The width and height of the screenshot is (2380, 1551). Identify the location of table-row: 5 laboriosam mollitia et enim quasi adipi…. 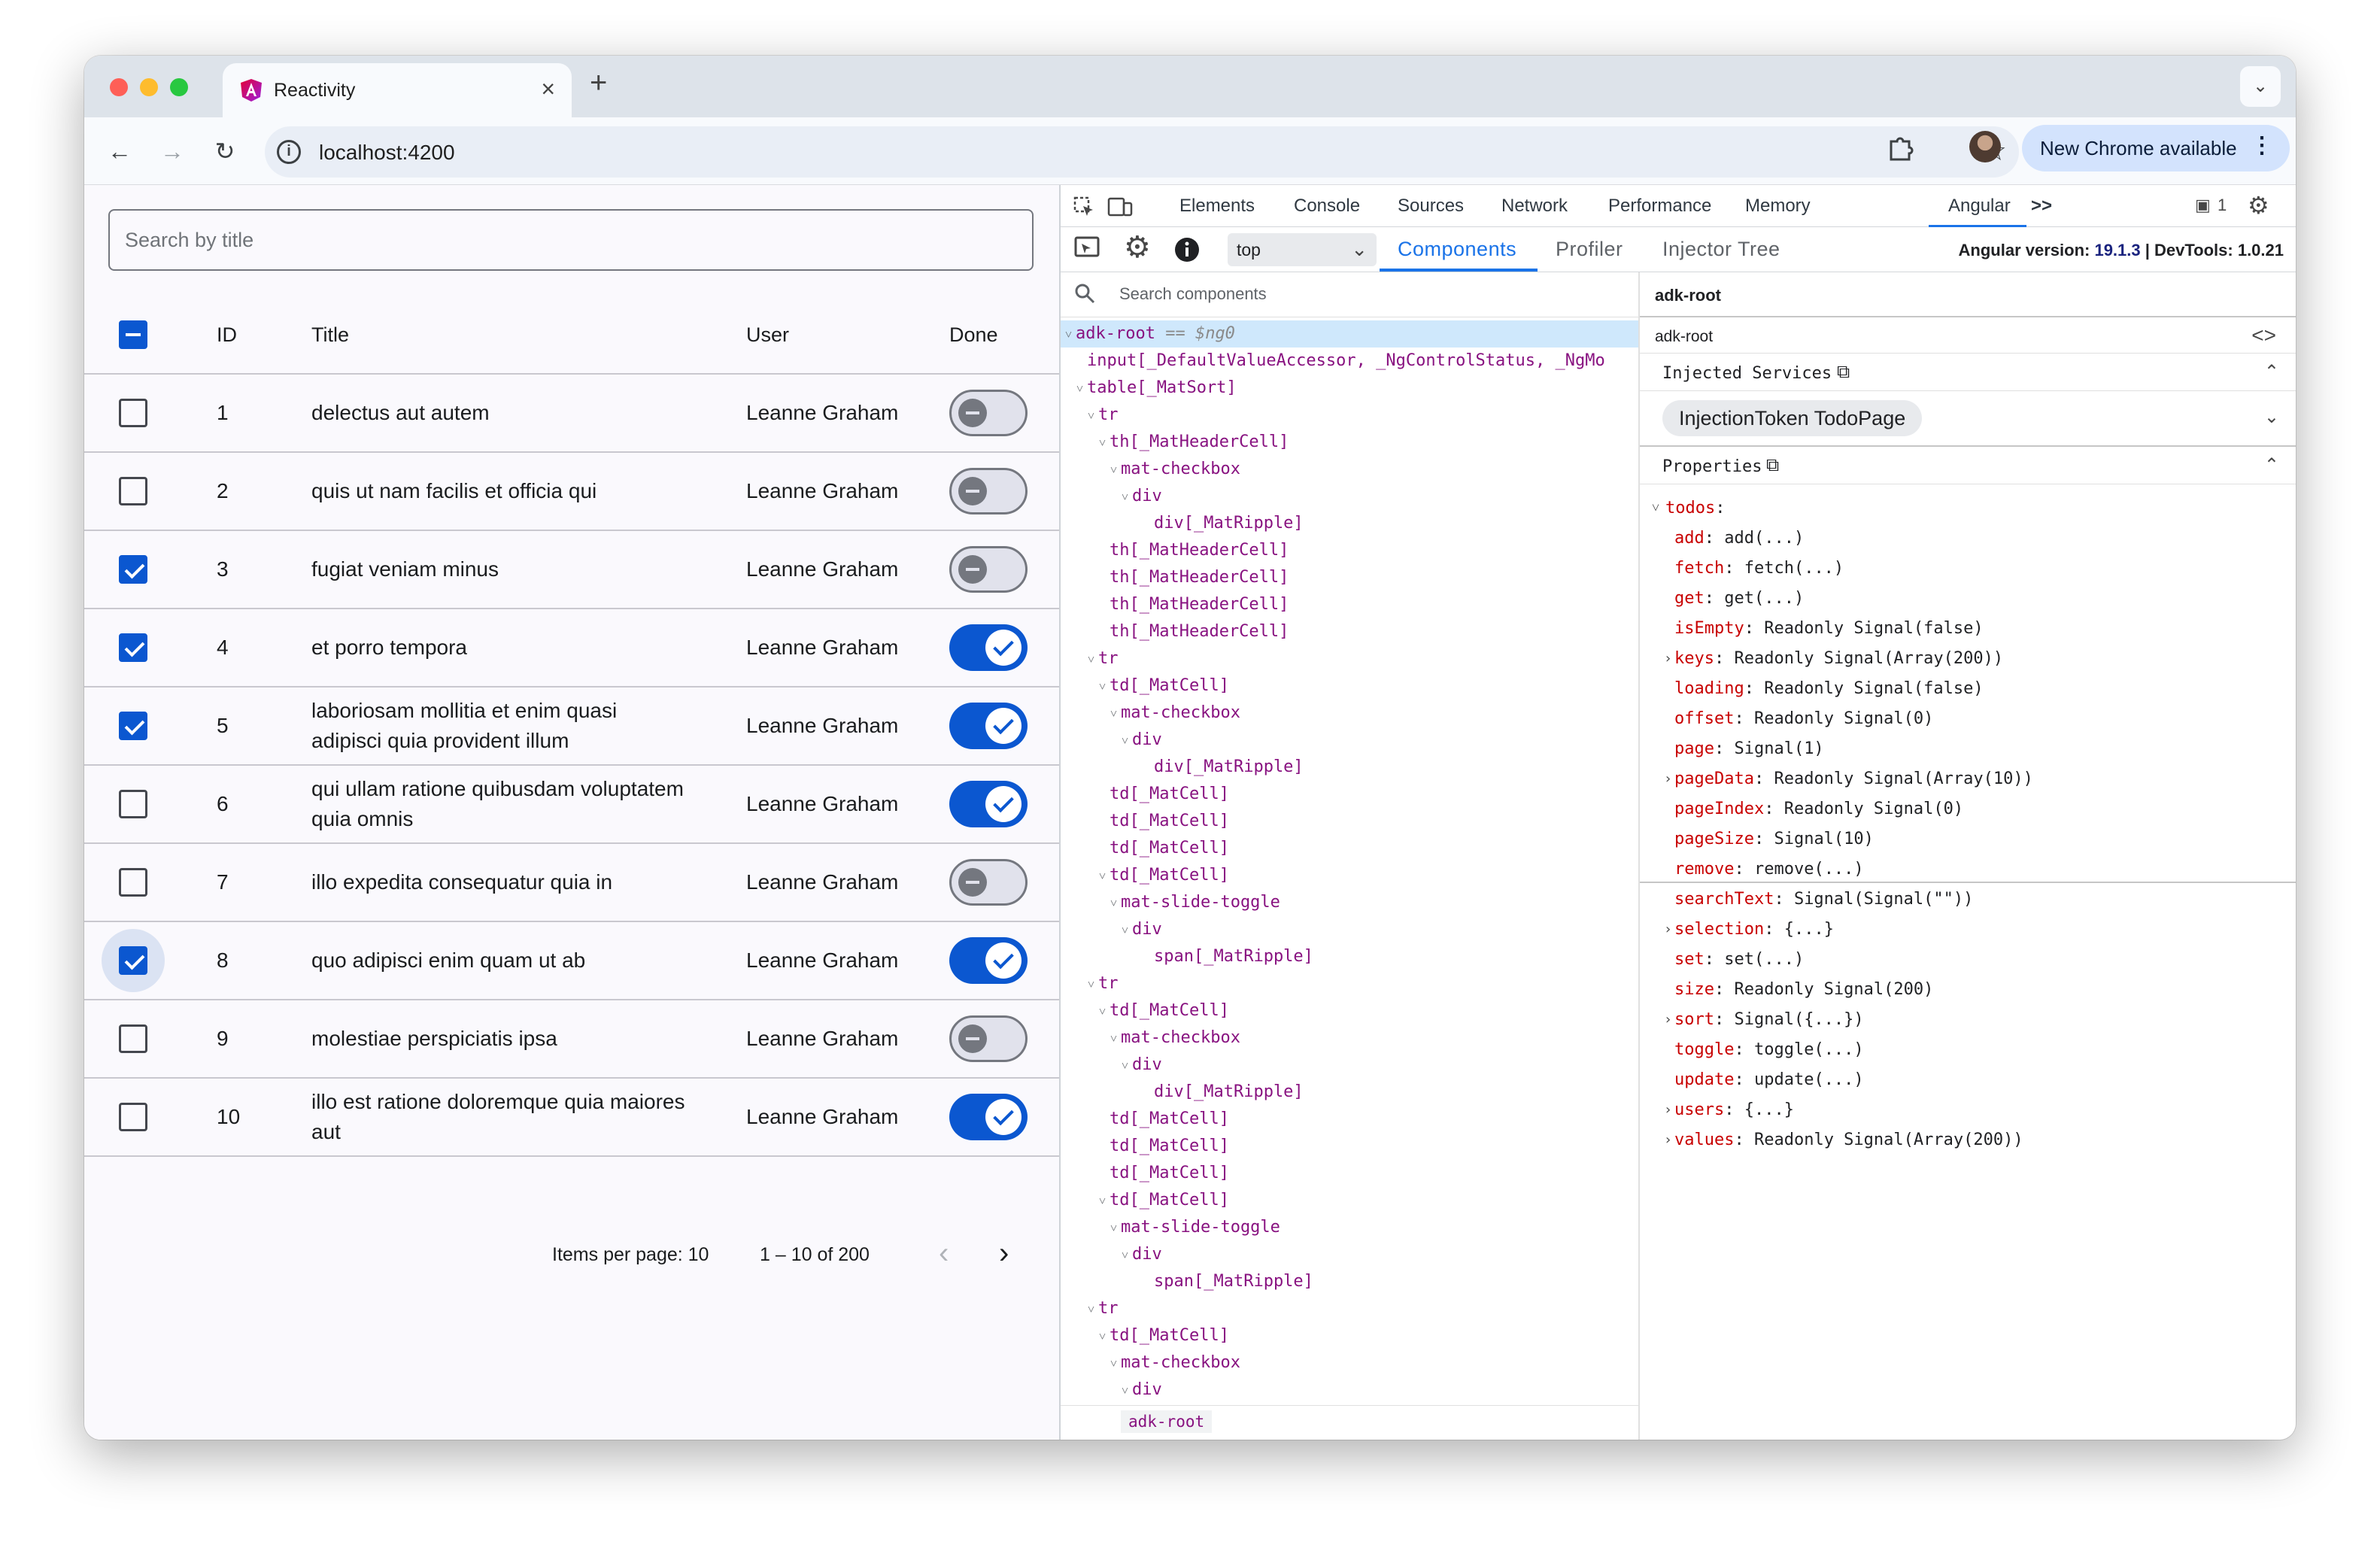
(571, 727).